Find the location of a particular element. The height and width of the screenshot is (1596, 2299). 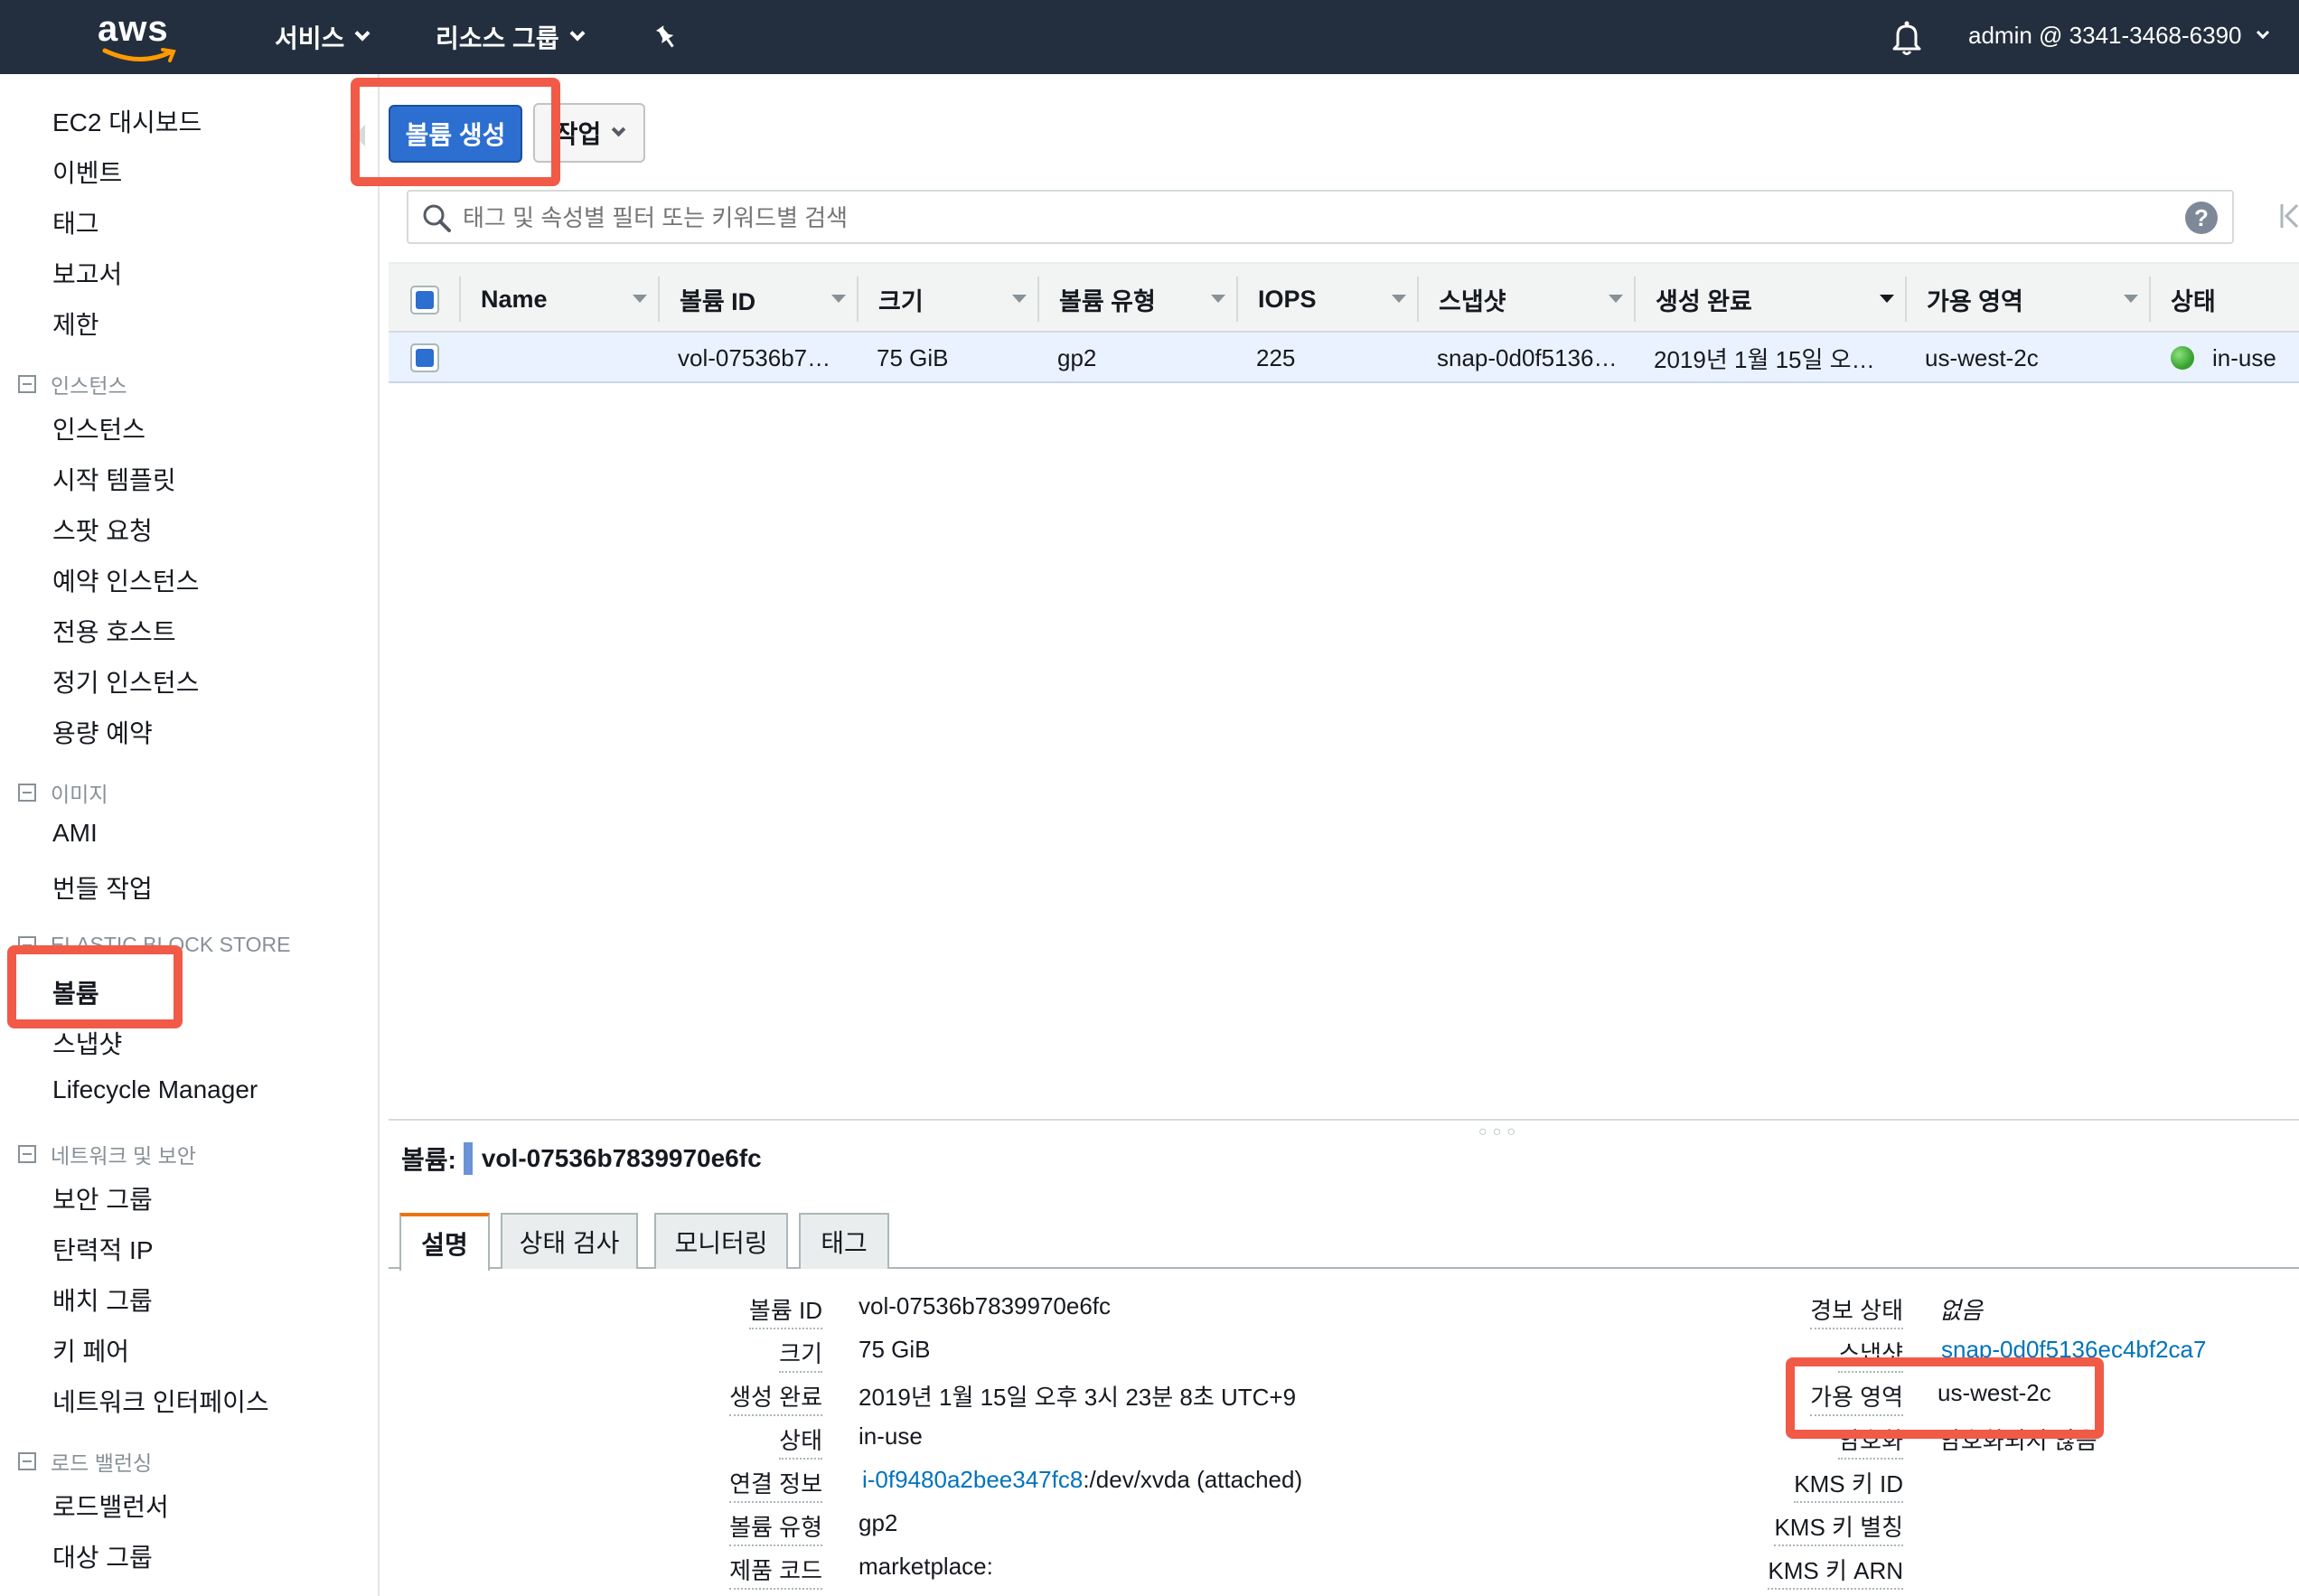

aws-smile-icon is located at coordinates (139, 55).